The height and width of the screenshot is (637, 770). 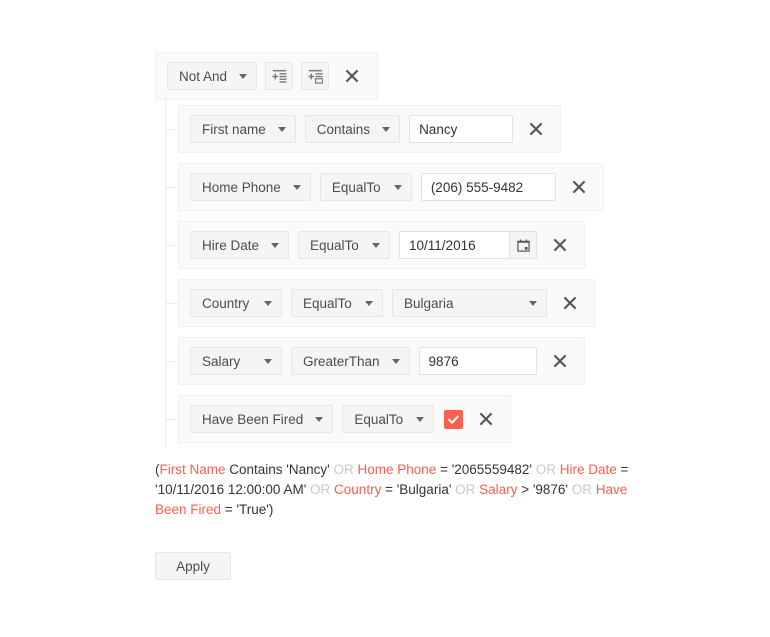 I want to click on condition-row: Have Been Fired EqualTo, so click(x=345, y=419).